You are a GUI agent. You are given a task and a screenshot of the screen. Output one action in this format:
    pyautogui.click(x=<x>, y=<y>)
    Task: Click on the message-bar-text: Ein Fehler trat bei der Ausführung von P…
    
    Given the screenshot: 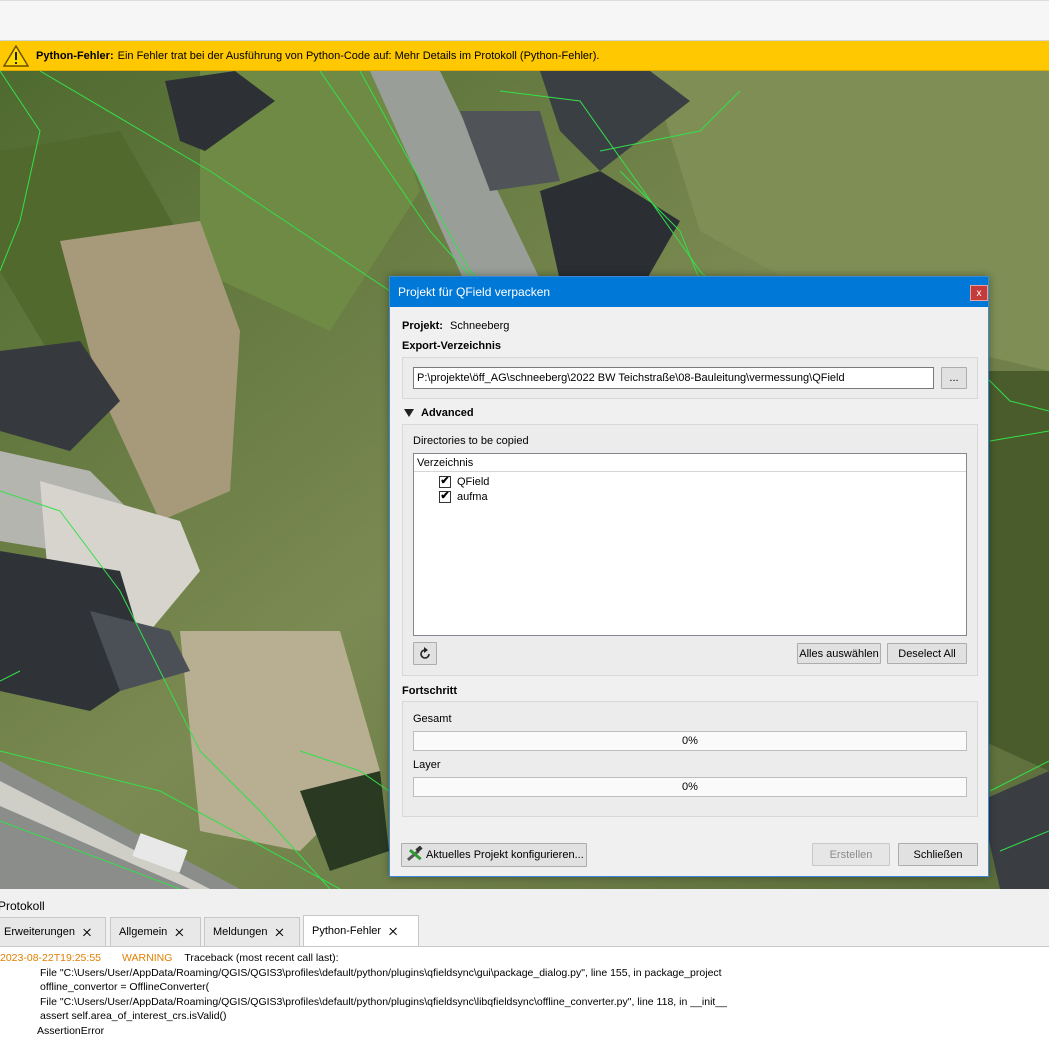 What is the action you would take?
    pyautogui.click(x=358, y=55)
    